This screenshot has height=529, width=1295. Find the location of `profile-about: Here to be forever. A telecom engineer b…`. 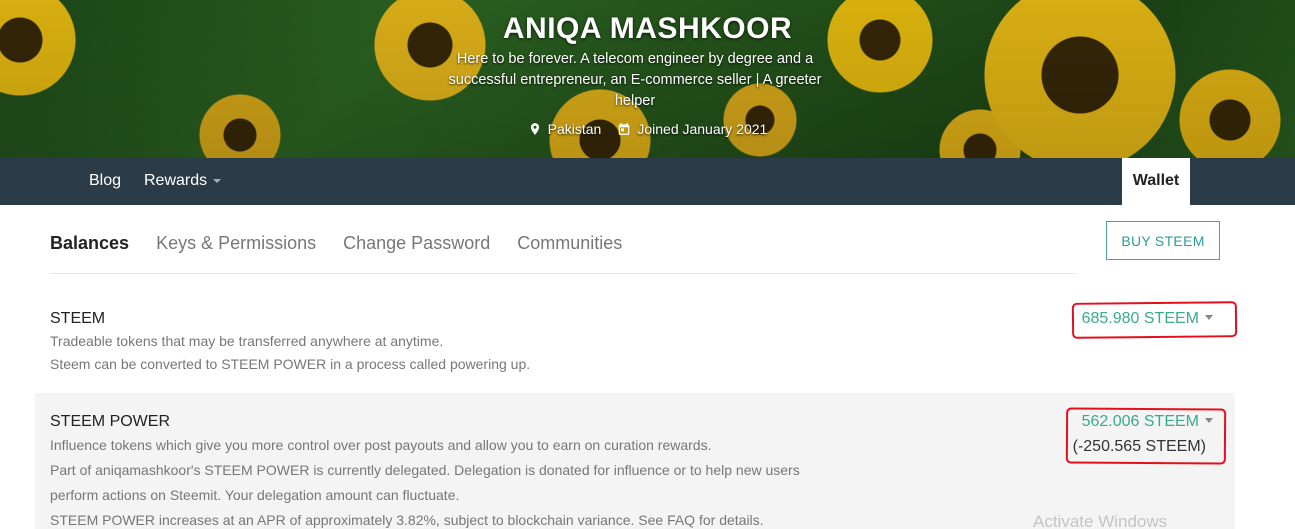

profile-about: Here to be forever. A telecom engineer b… is located at coordinates (635, 80).